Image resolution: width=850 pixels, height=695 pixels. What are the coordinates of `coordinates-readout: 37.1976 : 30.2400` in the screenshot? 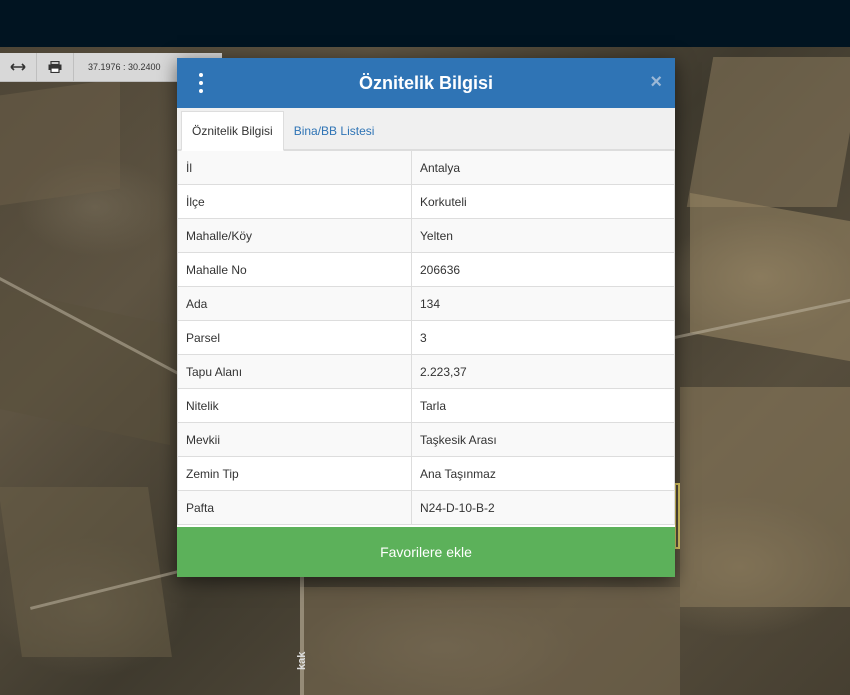 It's located at (124, 67).